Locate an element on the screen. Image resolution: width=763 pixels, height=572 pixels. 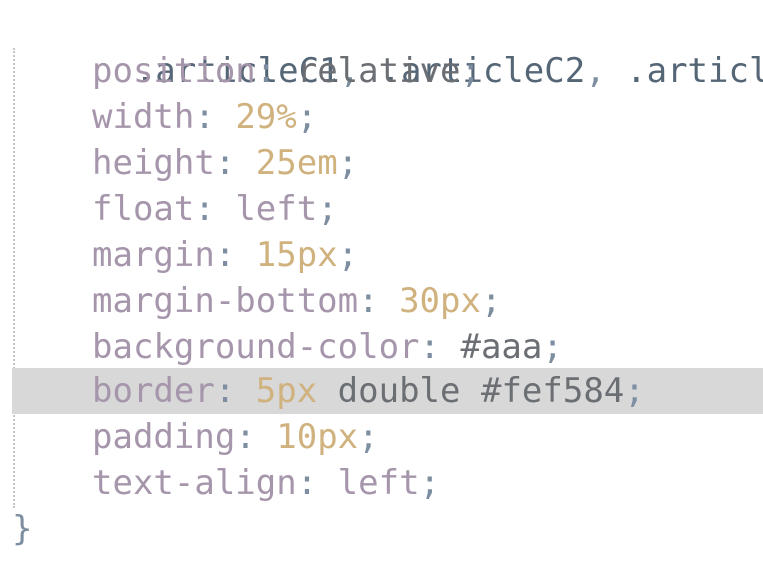
property-name: position is located at coordinates (174, 71).